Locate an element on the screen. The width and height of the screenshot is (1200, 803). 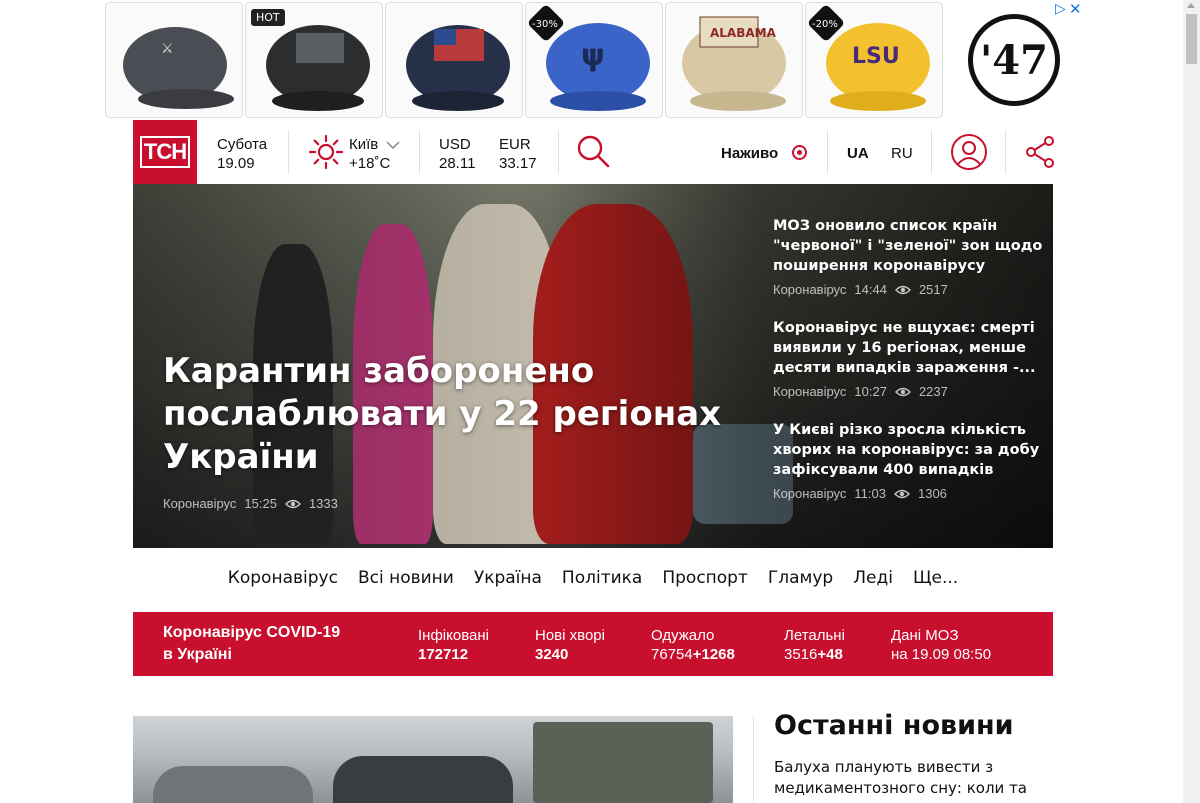
hero-category: Коронавірус is located at coordinates (199, 503).